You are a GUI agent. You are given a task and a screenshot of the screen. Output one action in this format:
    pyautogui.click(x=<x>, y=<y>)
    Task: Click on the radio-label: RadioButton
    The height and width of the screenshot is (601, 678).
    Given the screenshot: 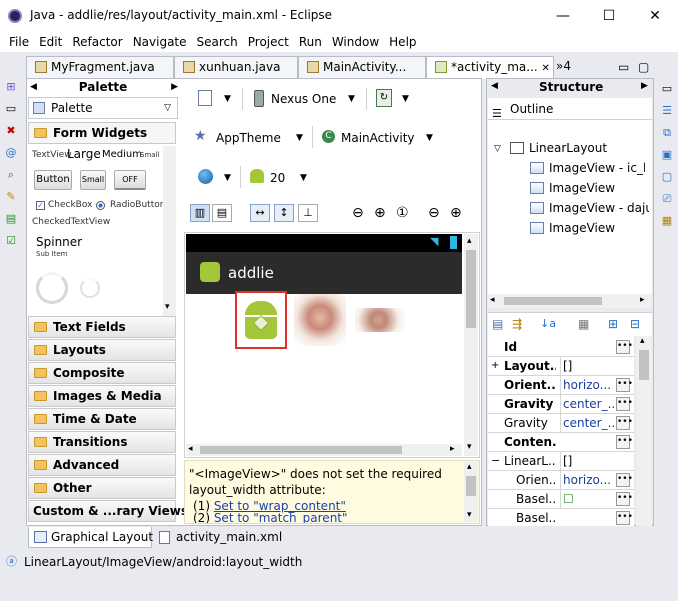 What is the action you would take?
    pyautogui.click(x=137, y=205)
    